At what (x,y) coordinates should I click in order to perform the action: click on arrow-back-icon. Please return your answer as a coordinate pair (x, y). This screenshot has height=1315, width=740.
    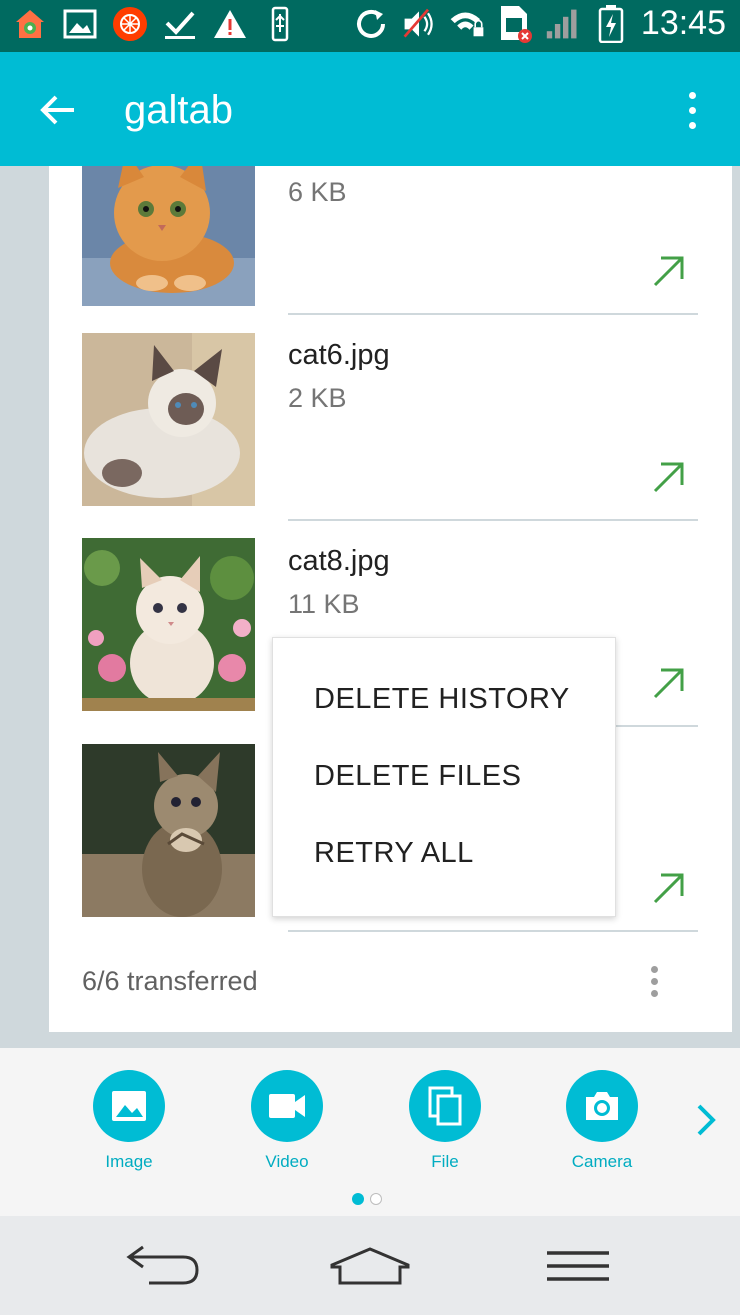
    Looking at the image, I should click on (57, 110).